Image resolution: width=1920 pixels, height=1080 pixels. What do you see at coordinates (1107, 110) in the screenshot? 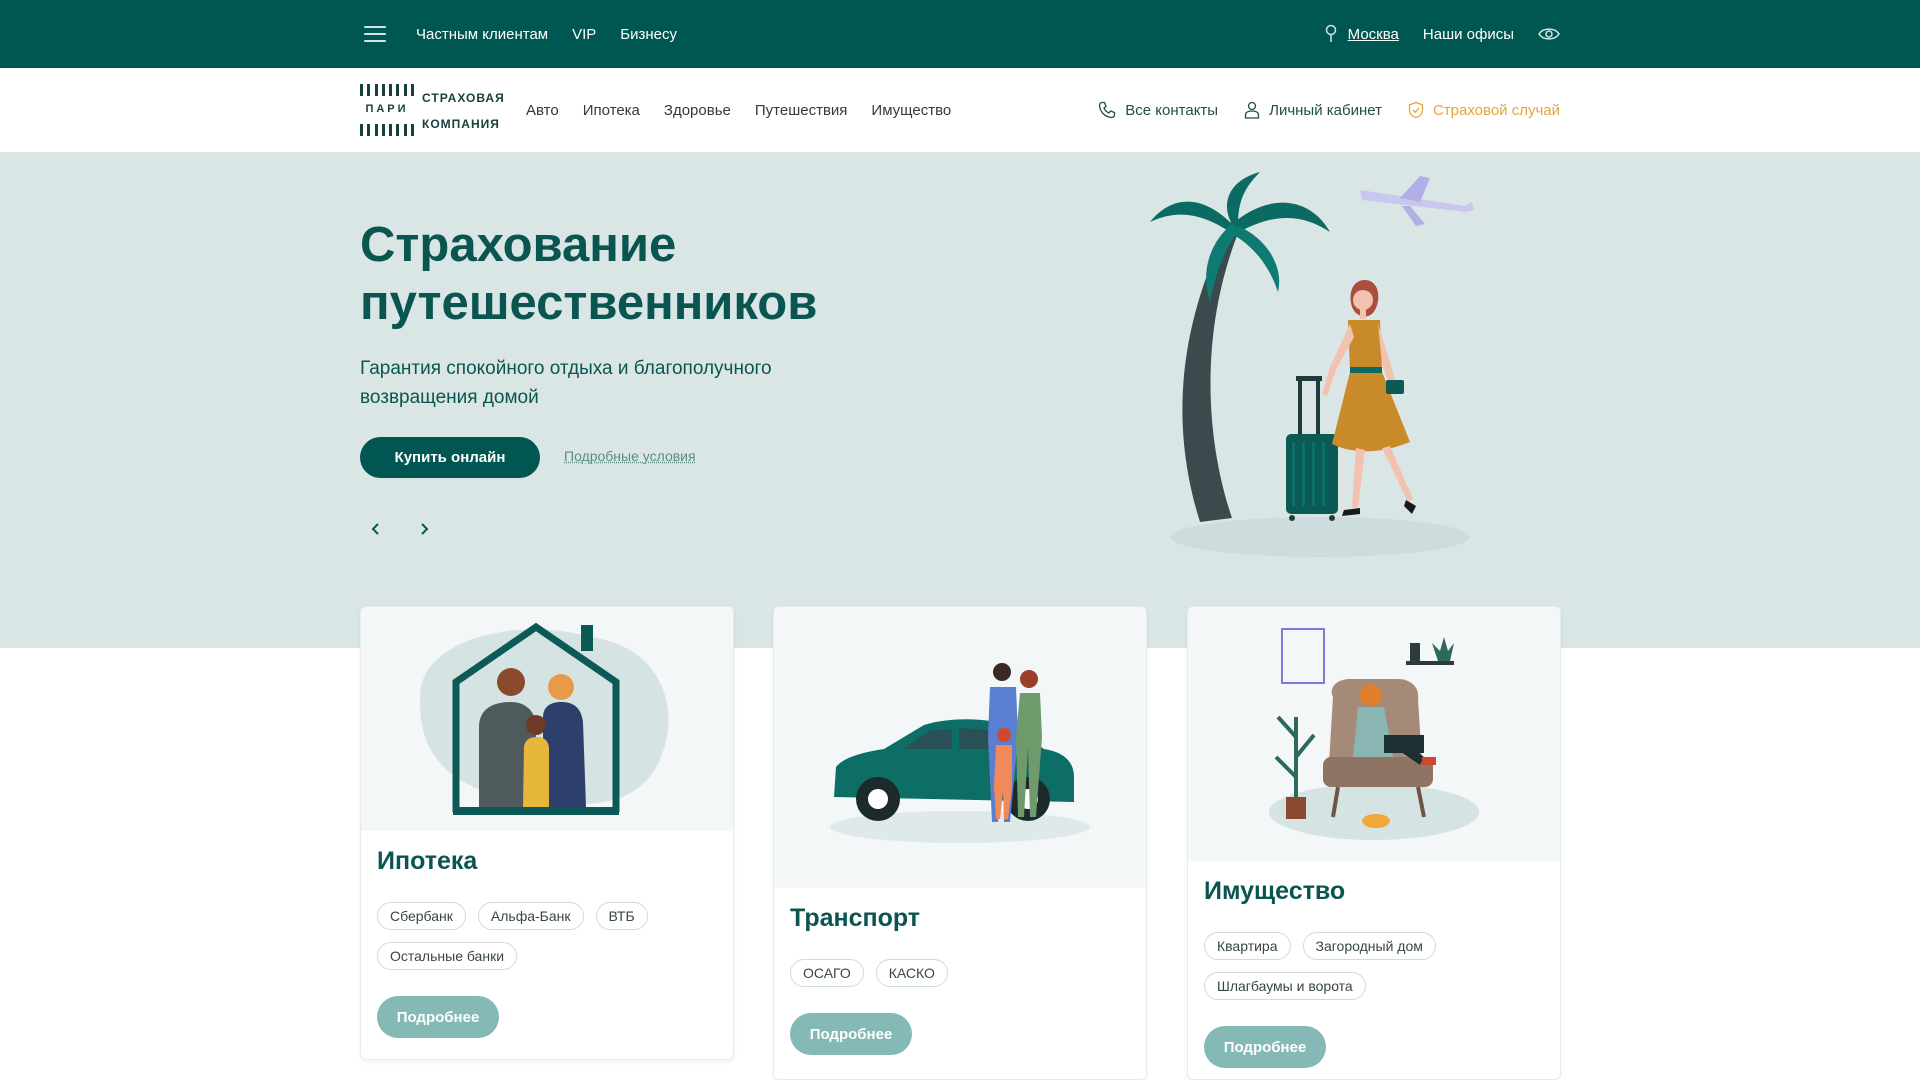
I see `phone-icon` at bounding box center [1107, 110].